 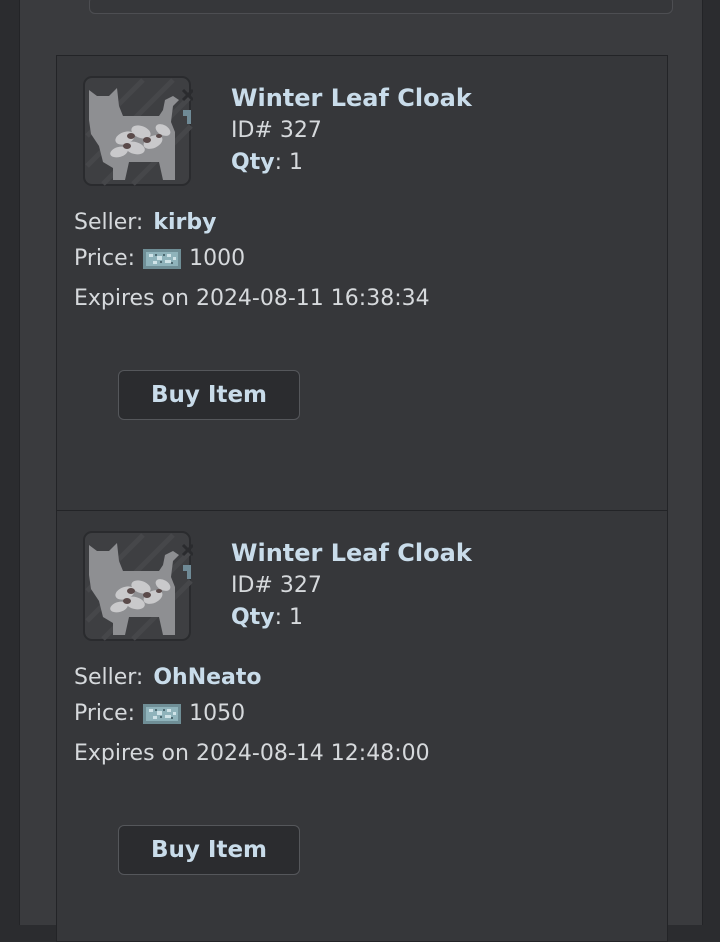 What do you see at coordinates (381, 7) in the screenshot?
I see `previous-listing-card` at bounding box center [381, 7].